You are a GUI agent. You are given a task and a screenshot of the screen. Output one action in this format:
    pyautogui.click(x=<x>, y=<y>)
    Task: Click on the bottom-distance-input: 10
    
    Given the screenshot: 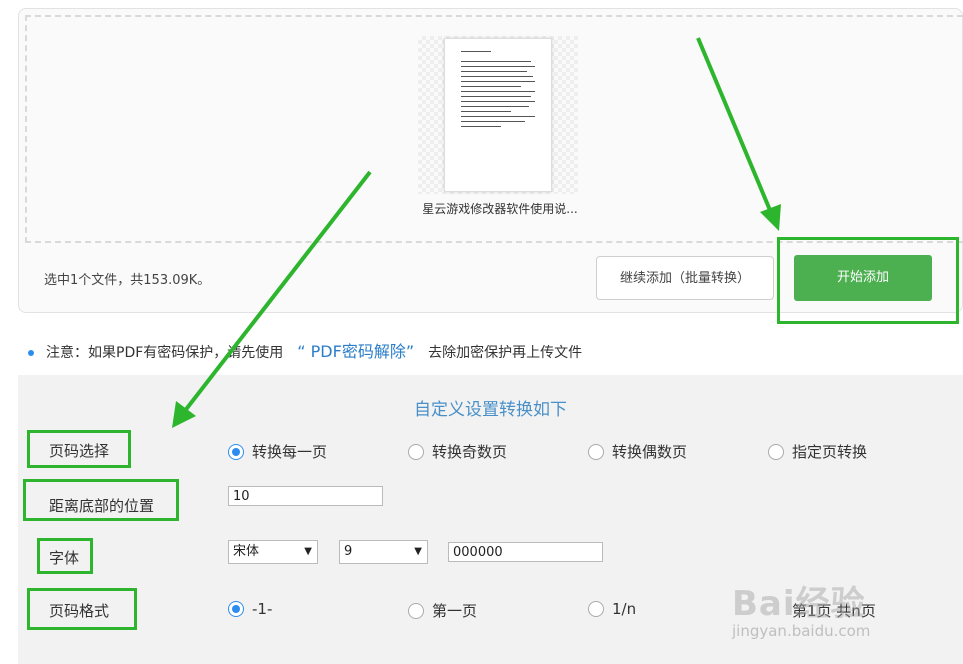 What is the action you would take?
    pyautogui.click(x=305, y=496)
    